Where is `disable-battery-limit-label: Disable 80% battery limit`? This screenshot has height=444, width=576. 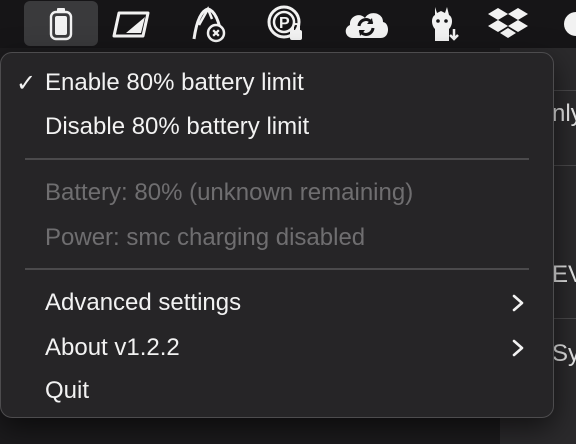
disable-battery-limit-label: Disable 80% battery limit is located at coordinates (177, 126).